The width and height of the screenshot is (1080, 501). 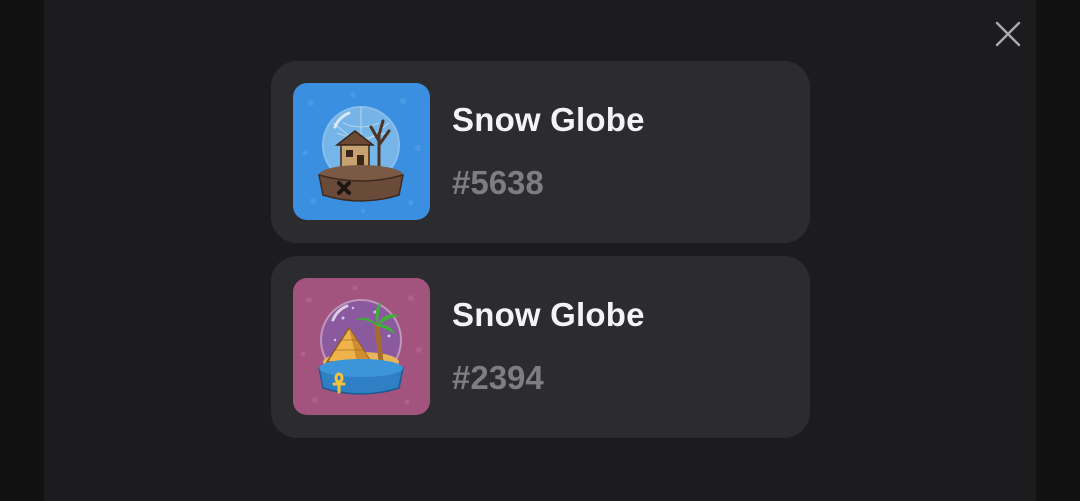 I want to click on close-button, so click(x=1008, y=34).